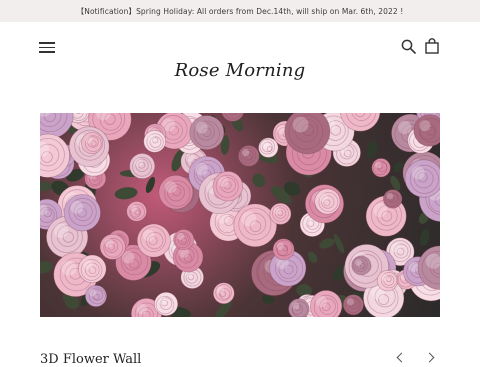  What do you see at coordinates (47, 47) in the screenshot?
I see `hamburger-menu-icon` at bounding box center [47, 47].